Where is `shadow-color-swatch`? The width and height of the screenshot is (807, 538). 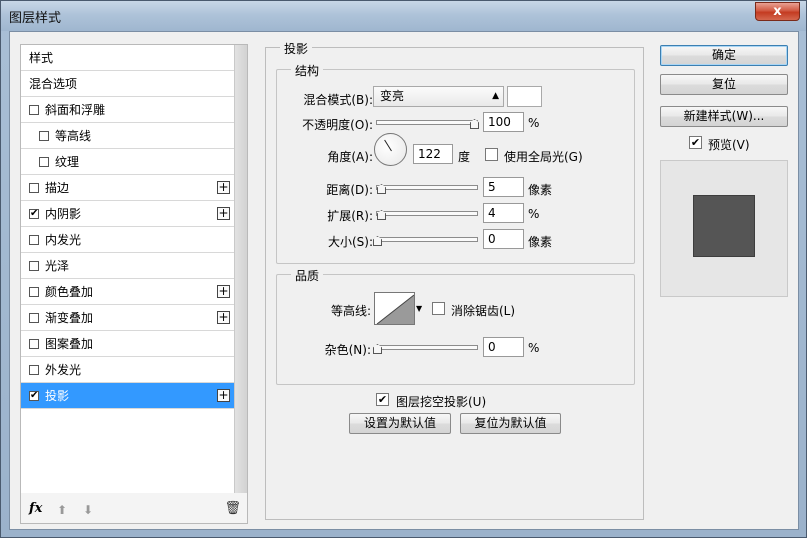
shadow-color-swatch is located at coordinates (524, 96).